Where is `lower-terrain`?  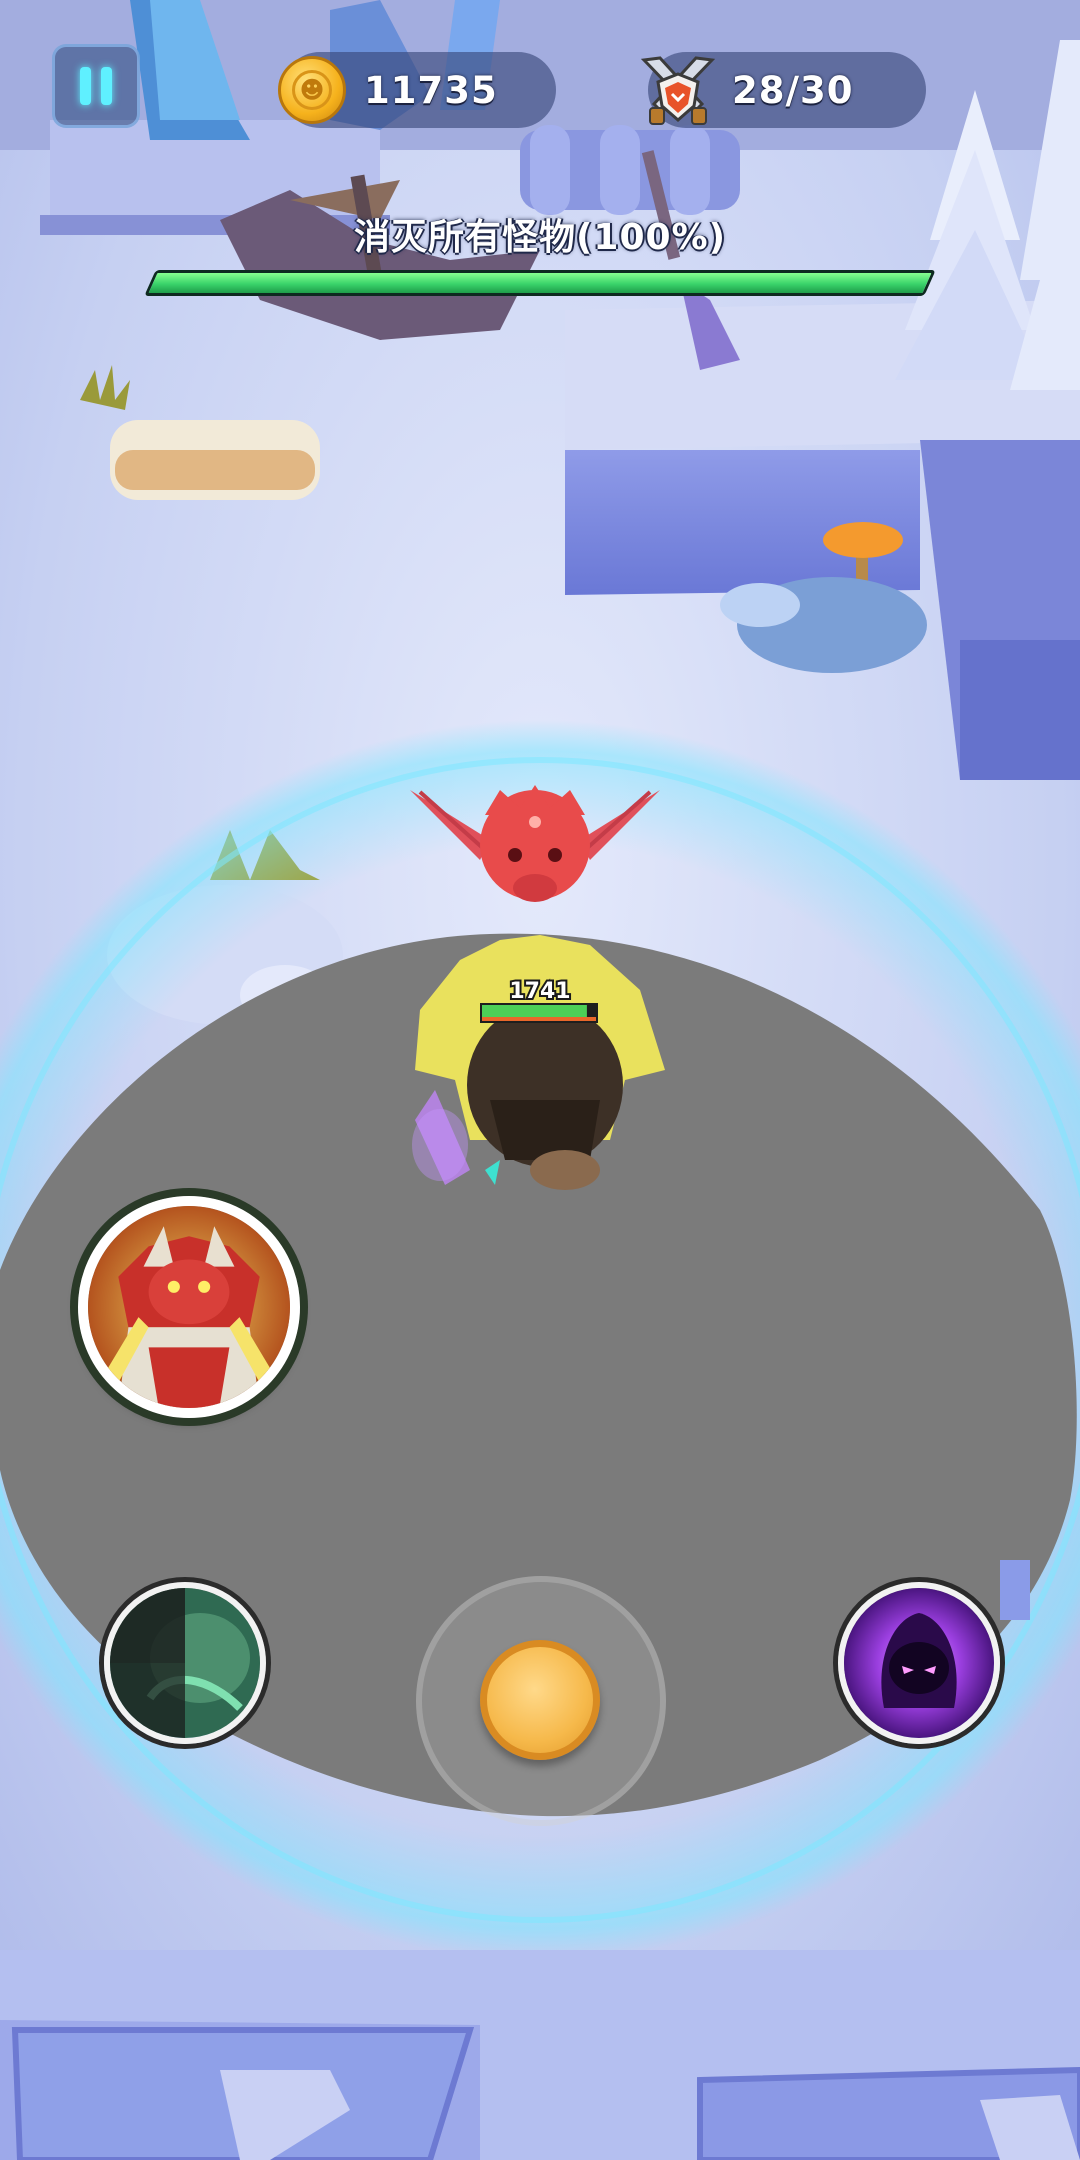
lower-terrain is located at coordinates (540, 2055).